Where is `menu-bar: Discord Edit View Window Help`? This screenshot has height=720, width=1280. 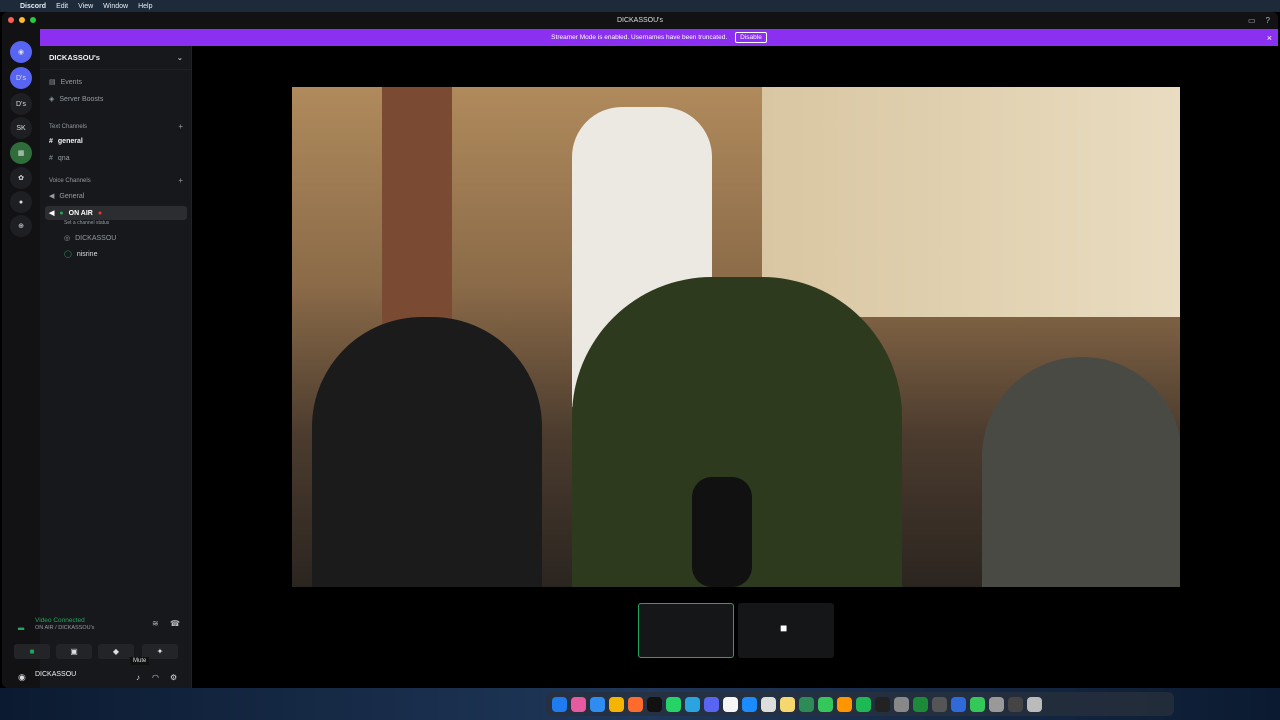
menu-bar: Discord Edit View Window Help is located at coordinates (640, 6).